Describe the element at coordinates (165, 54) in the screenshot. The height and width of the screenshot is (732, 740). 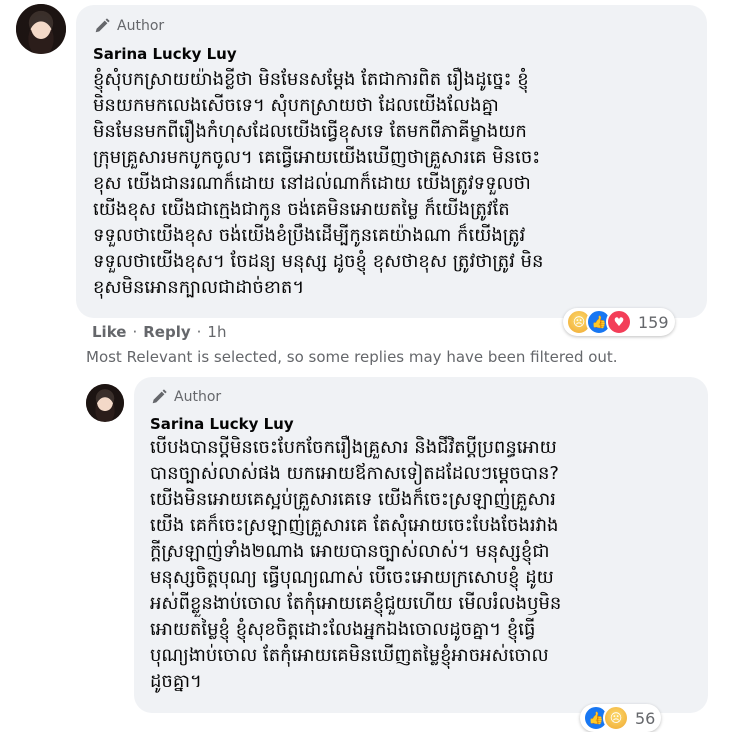
I see `commenter-name: Sarina Lucky Luy` at that location.